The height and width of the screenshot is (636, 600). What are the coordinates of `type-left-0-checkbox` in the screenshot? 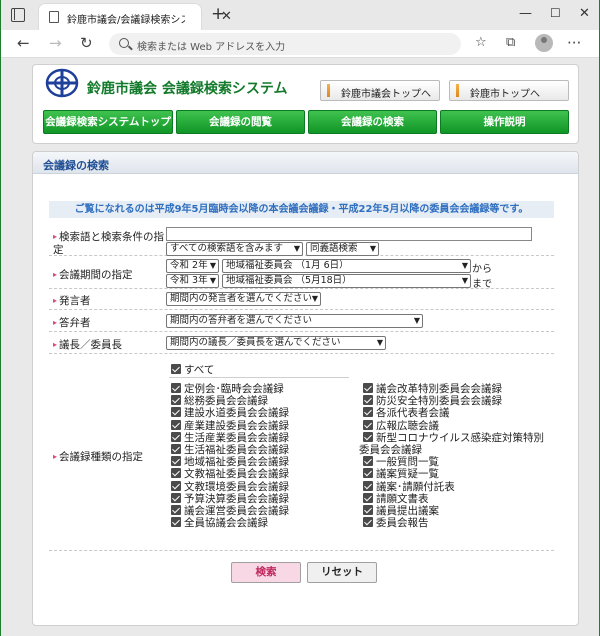 It's located at (176, 388).